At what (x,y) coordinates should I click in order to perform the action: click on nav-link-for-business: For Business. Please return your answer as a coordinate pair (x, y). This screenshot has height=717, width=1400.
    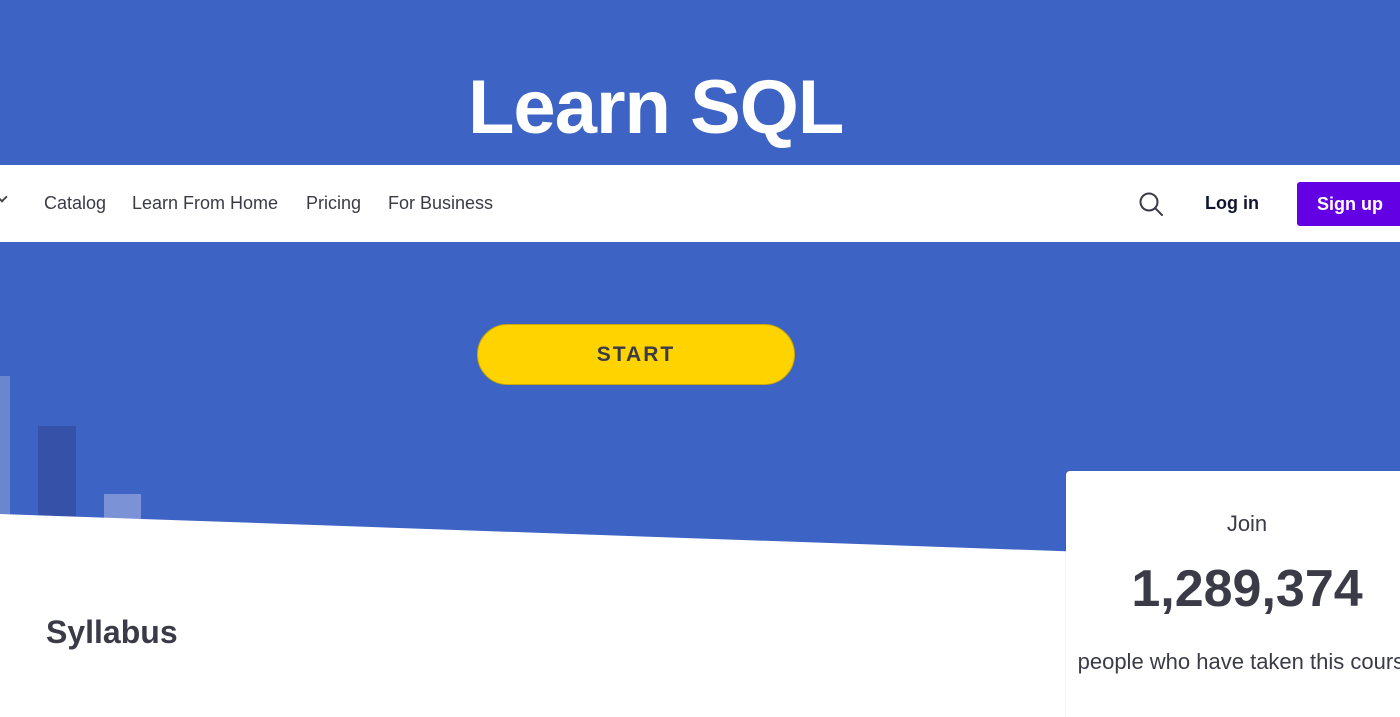
    Looking at the image, I should click on (440, 203).